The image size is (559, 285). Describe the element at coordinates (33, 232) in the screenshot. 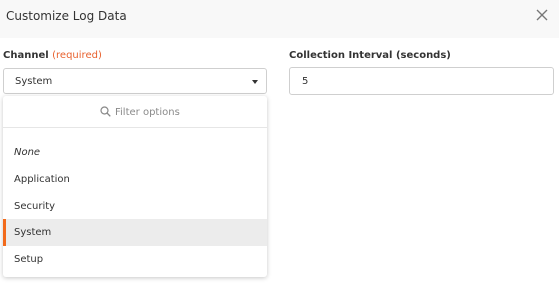

I see `option-label: System` at that location.